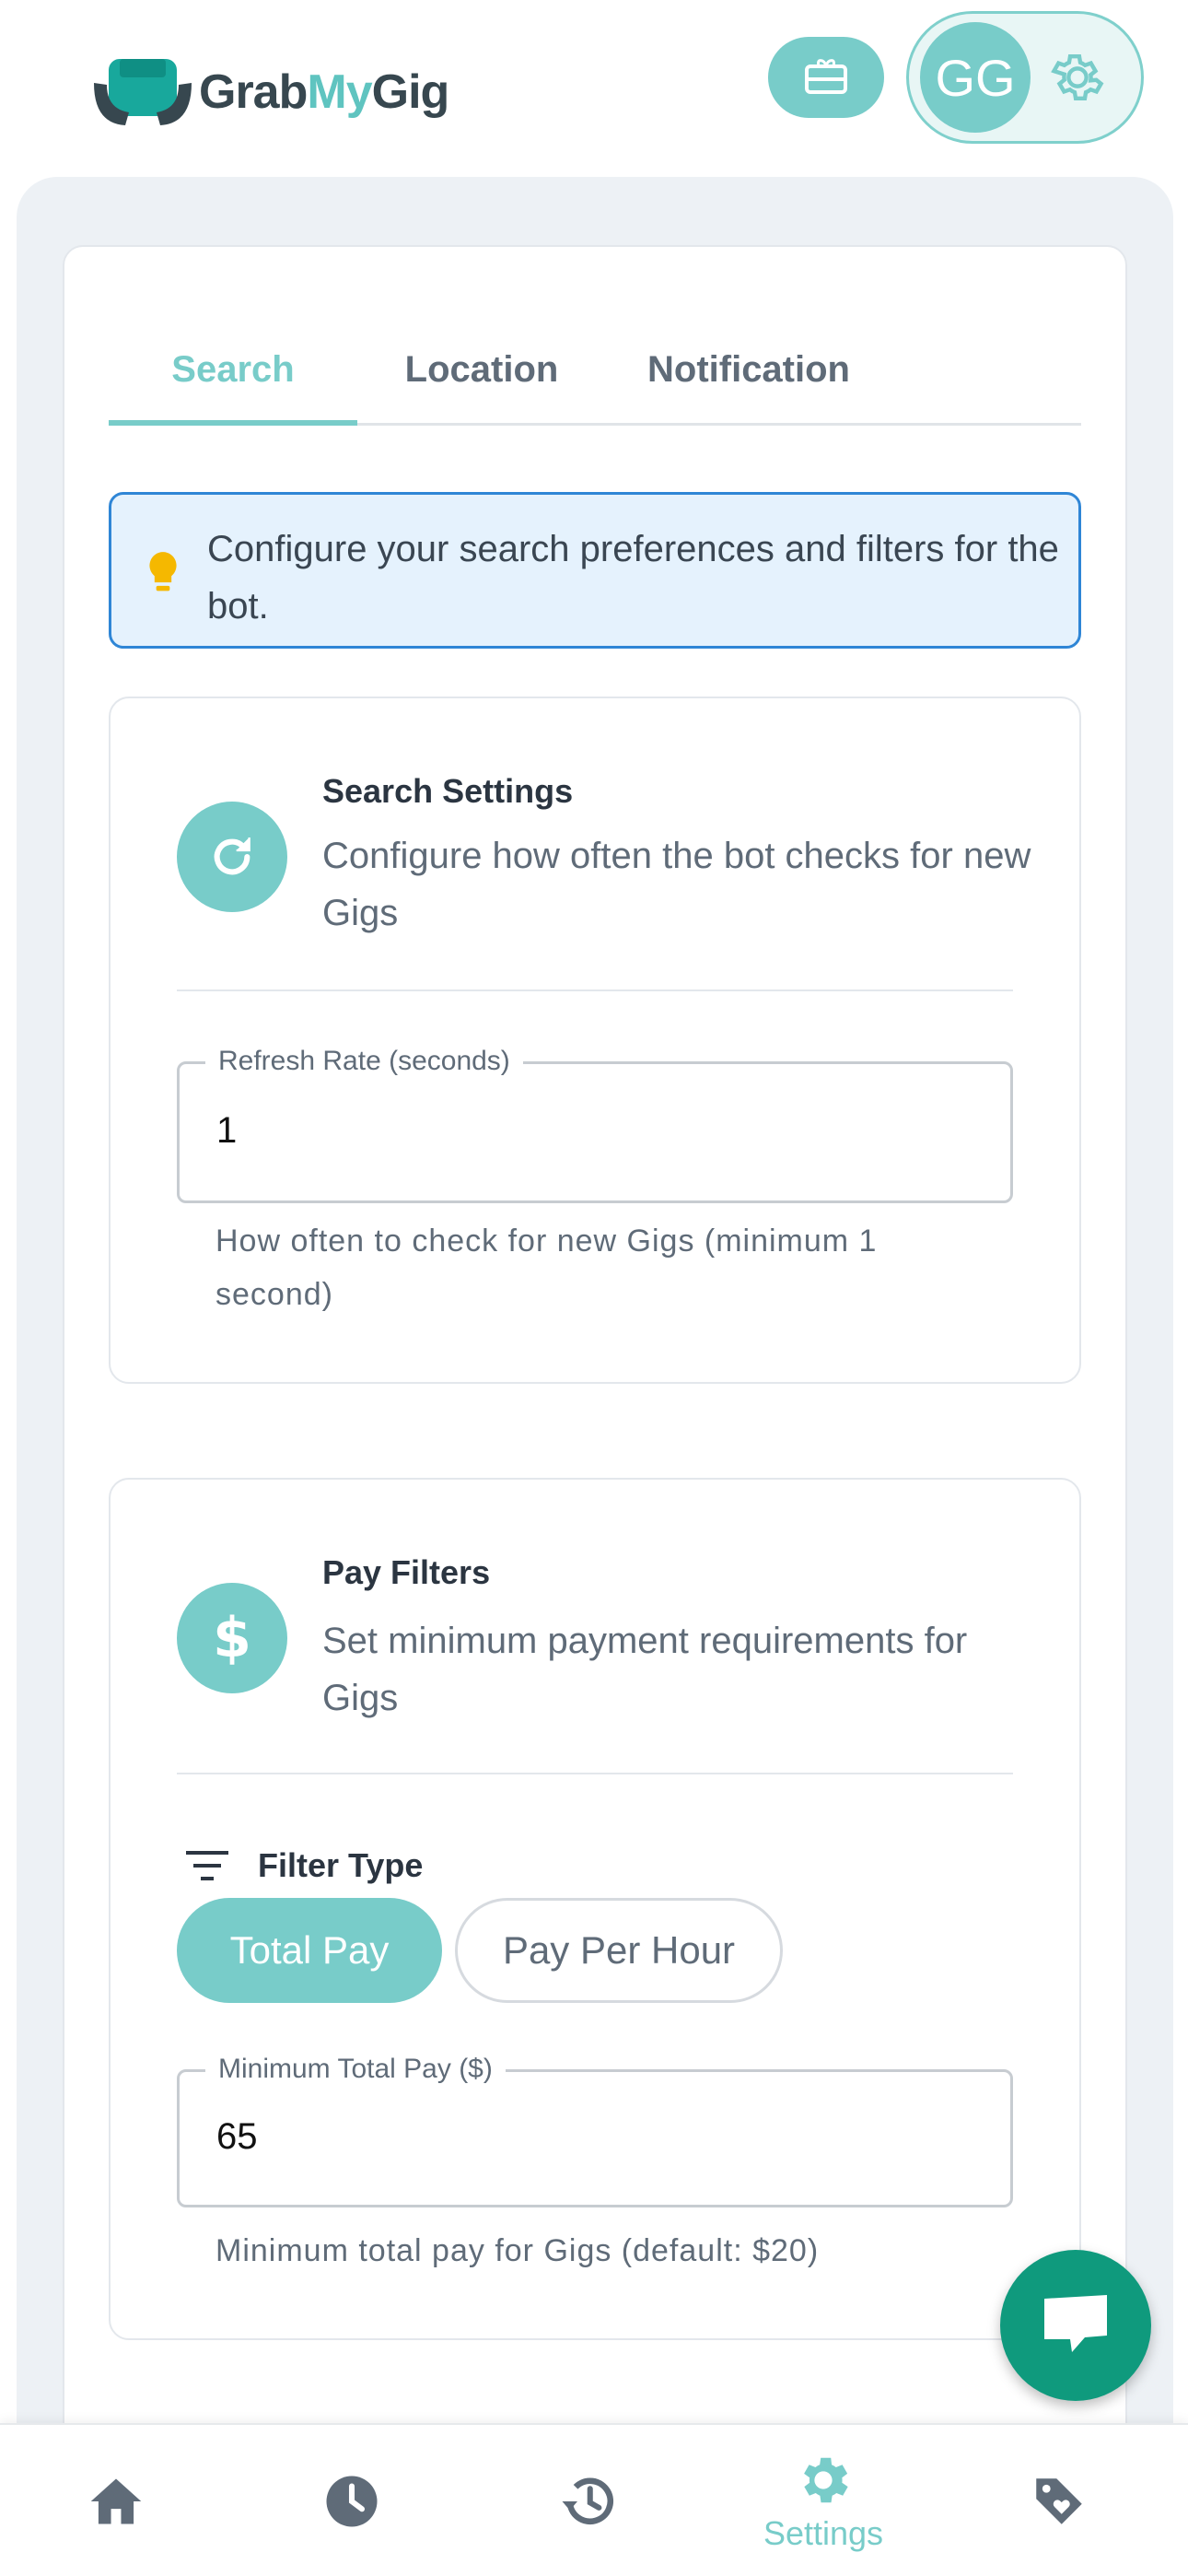  I want to click on refresh-rate-field: Refresh Rate (seconds) 1, so click(595, 1124).